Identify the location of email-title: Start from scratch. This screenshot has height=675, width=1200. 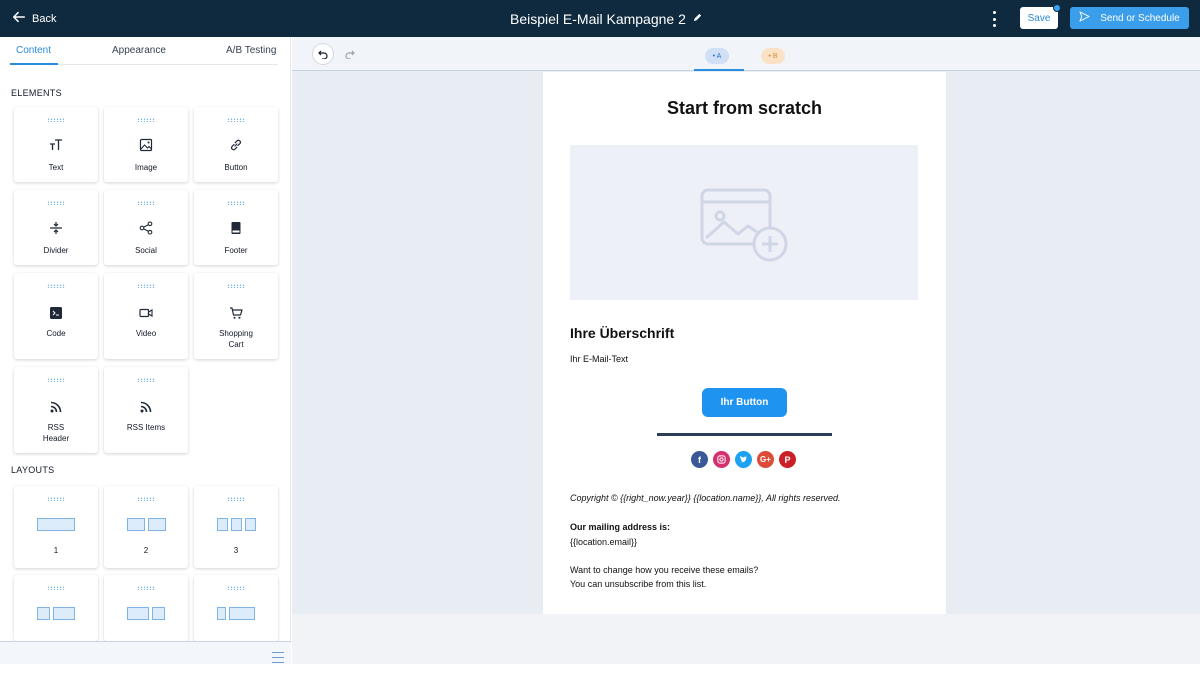
(744, 108).